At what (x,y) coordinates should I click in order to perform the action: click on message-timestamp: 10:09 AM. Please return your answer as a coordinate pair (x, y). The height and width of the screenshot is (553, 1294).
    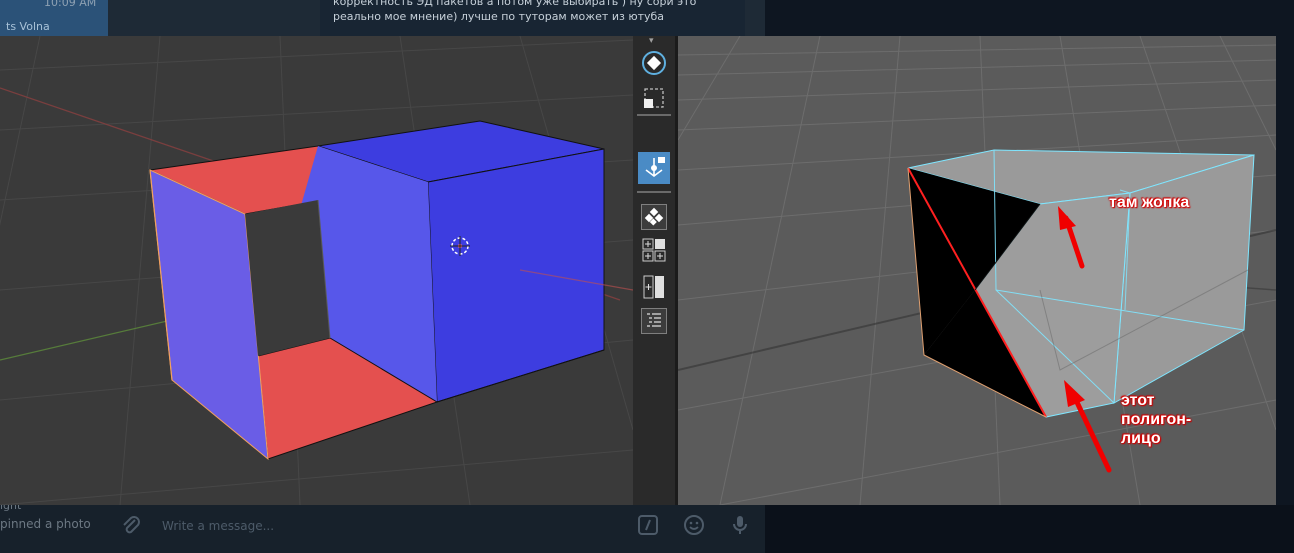
    Looking at the image, I should click on (70, 4).